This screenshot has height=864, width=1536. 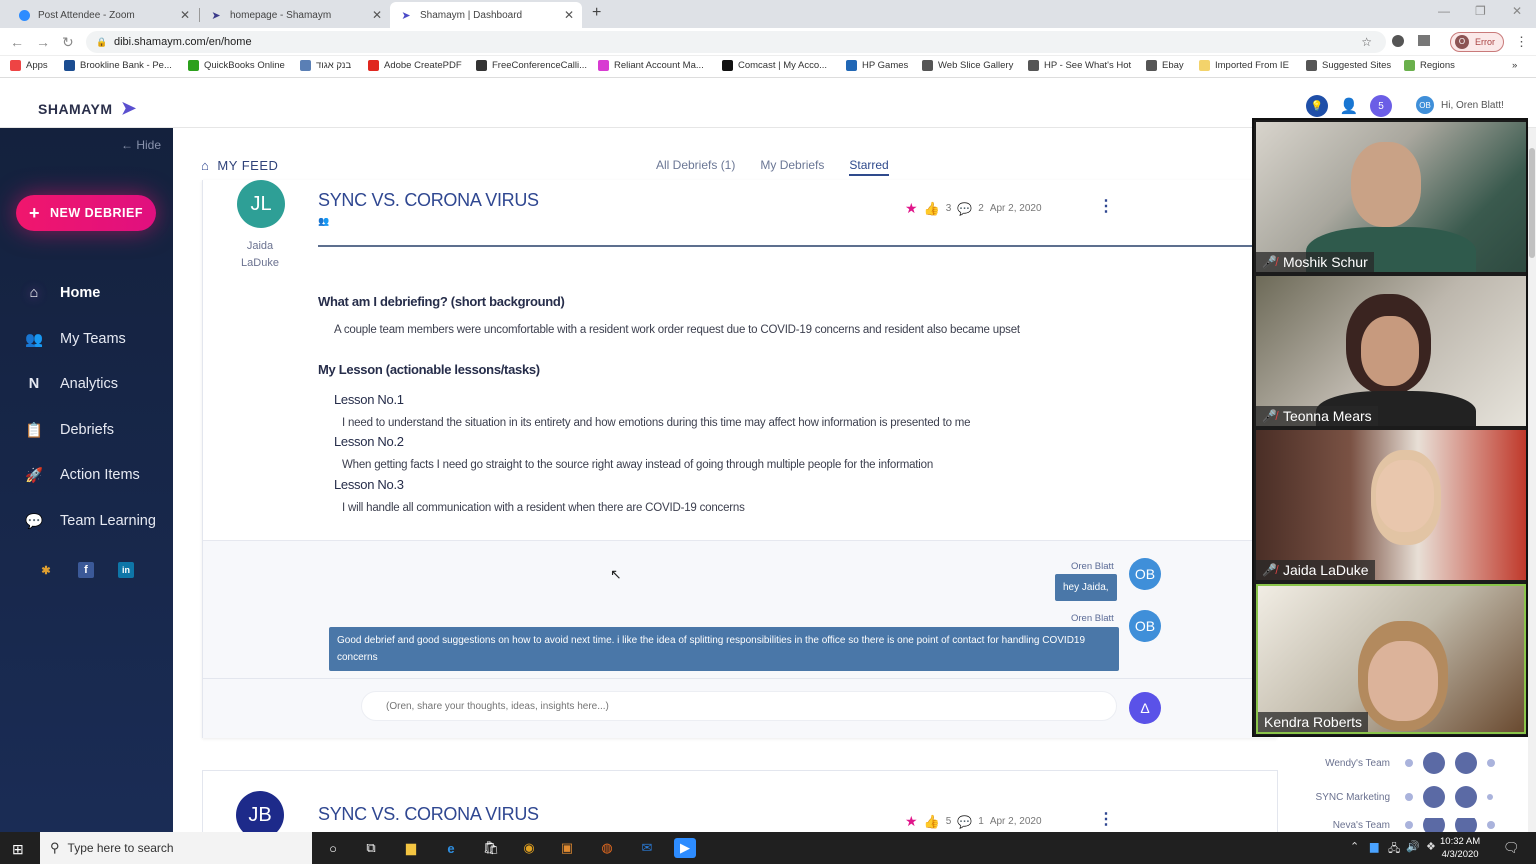 I want to click on facebook-icon: f, so click(x=86, y=570).